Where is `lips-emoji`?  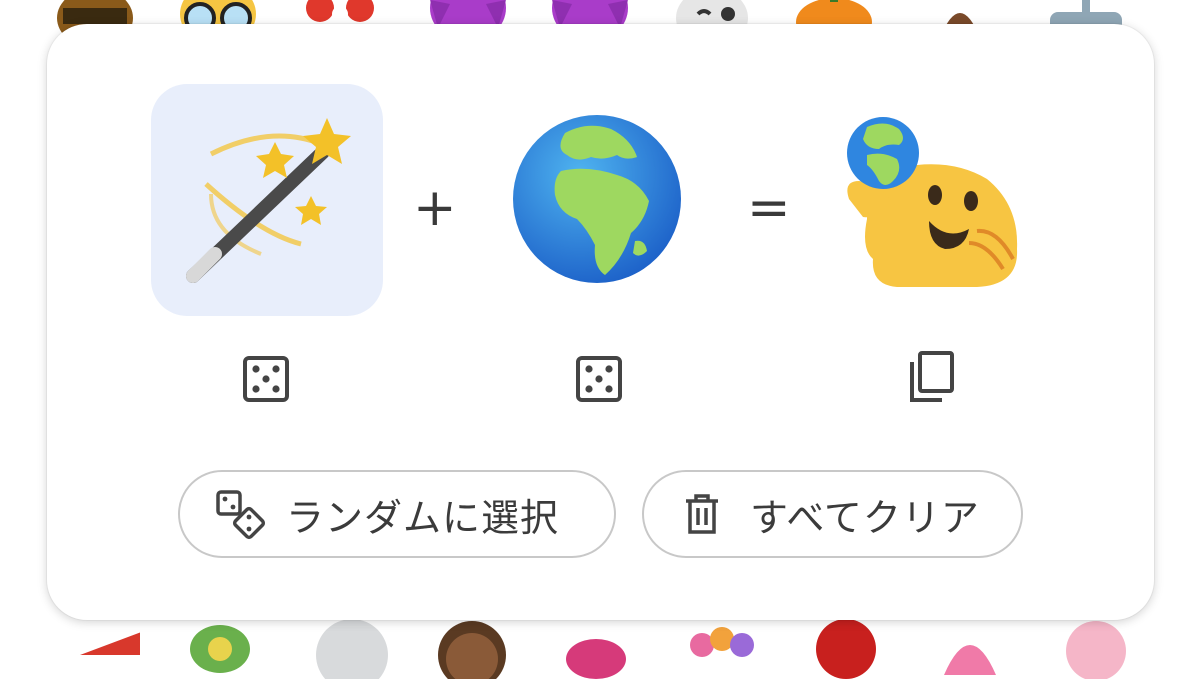 lips-emoji is located at coordinates (596, 659).